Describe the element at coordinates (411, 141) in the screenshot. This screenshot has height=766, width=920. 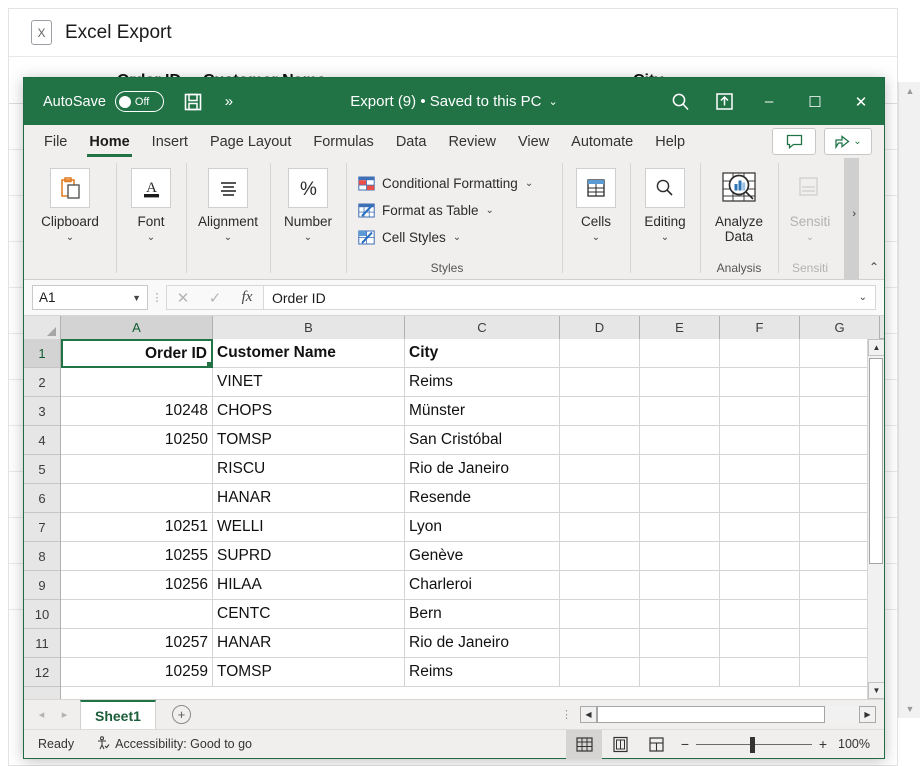
I see `tab-data: Data` at that location.